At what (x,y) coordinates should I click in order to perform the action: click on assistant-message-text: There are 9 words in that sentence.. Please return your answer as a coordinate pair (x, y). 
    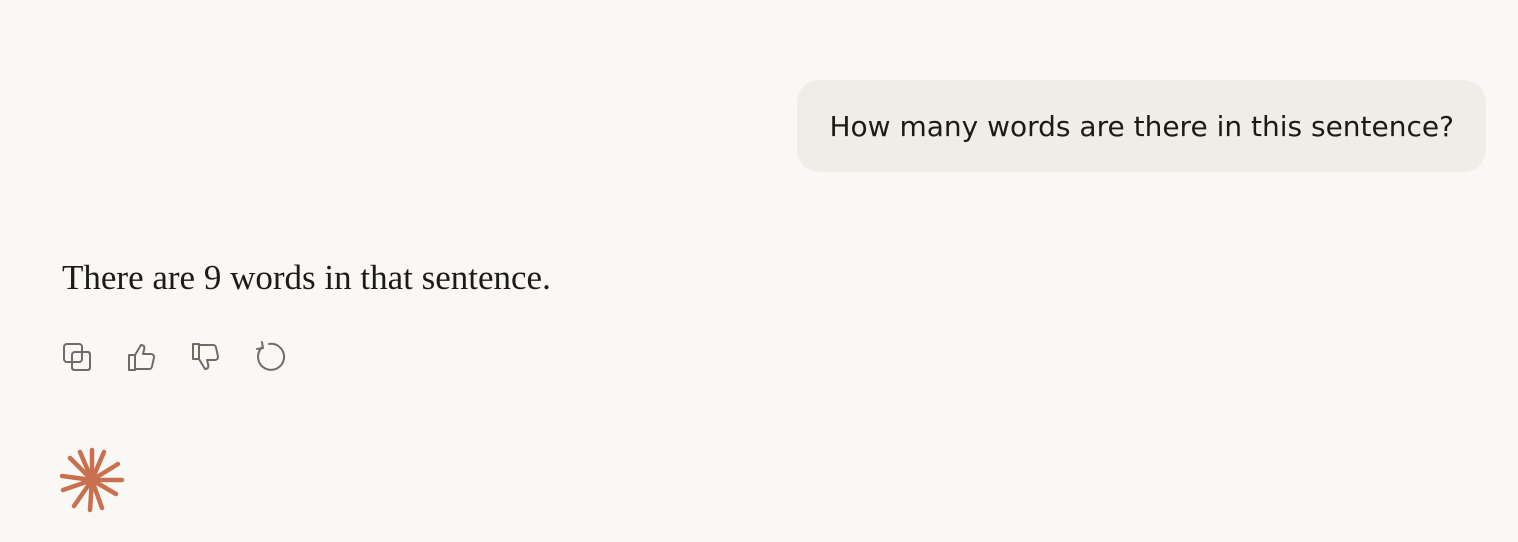
    Looking at the image, I should click on (306, 277).